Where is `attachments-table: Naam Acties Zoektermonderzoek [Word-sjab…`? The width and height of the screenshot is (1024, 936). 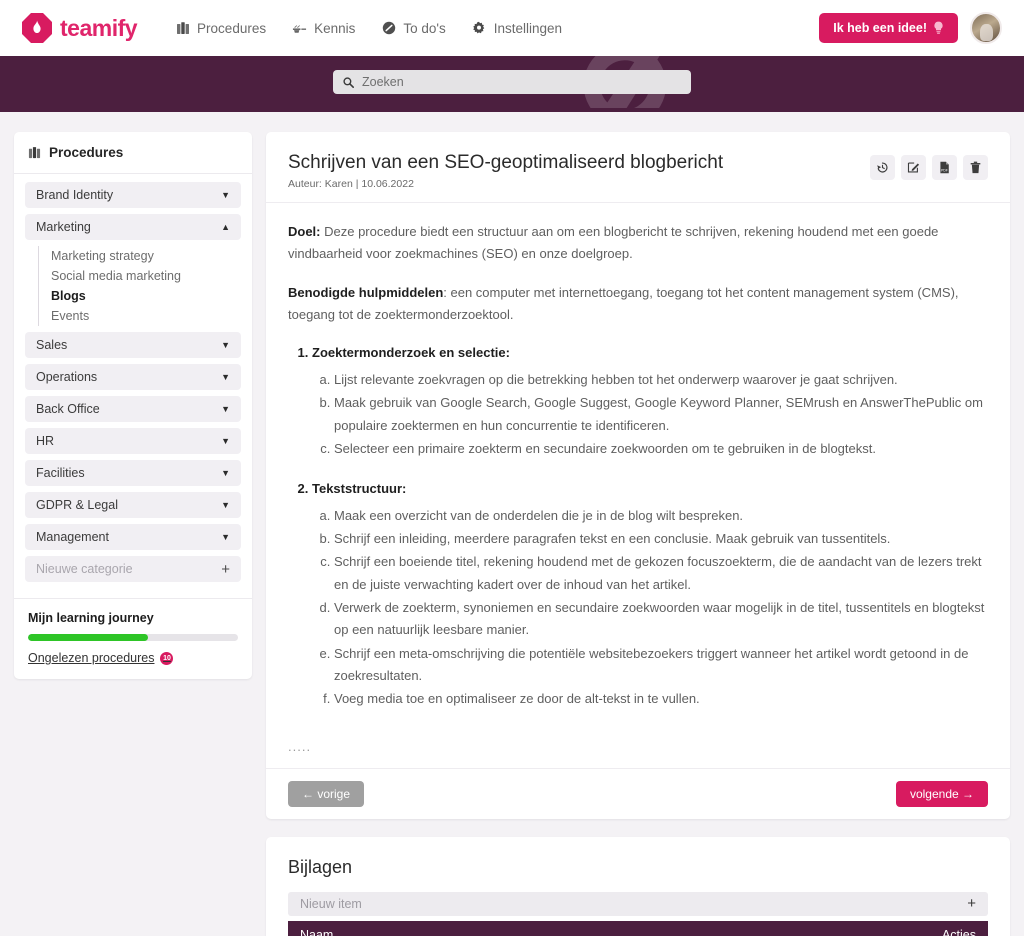
attachments-table: Naam Acties Zoektermonderzoek [Word-sjab… is located at coordinates (638, 928).